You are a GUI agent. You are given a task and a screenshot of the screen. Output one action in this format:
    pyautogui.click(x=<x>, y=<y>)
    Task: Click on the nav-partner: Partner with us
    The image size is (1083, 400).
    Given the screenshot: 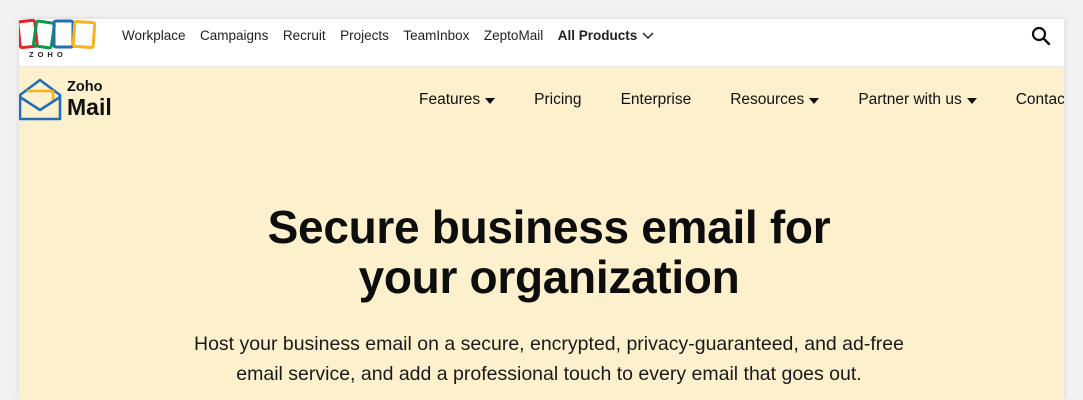 What is the action you would take?
    pyautogui.click(x=917, y=100)
    